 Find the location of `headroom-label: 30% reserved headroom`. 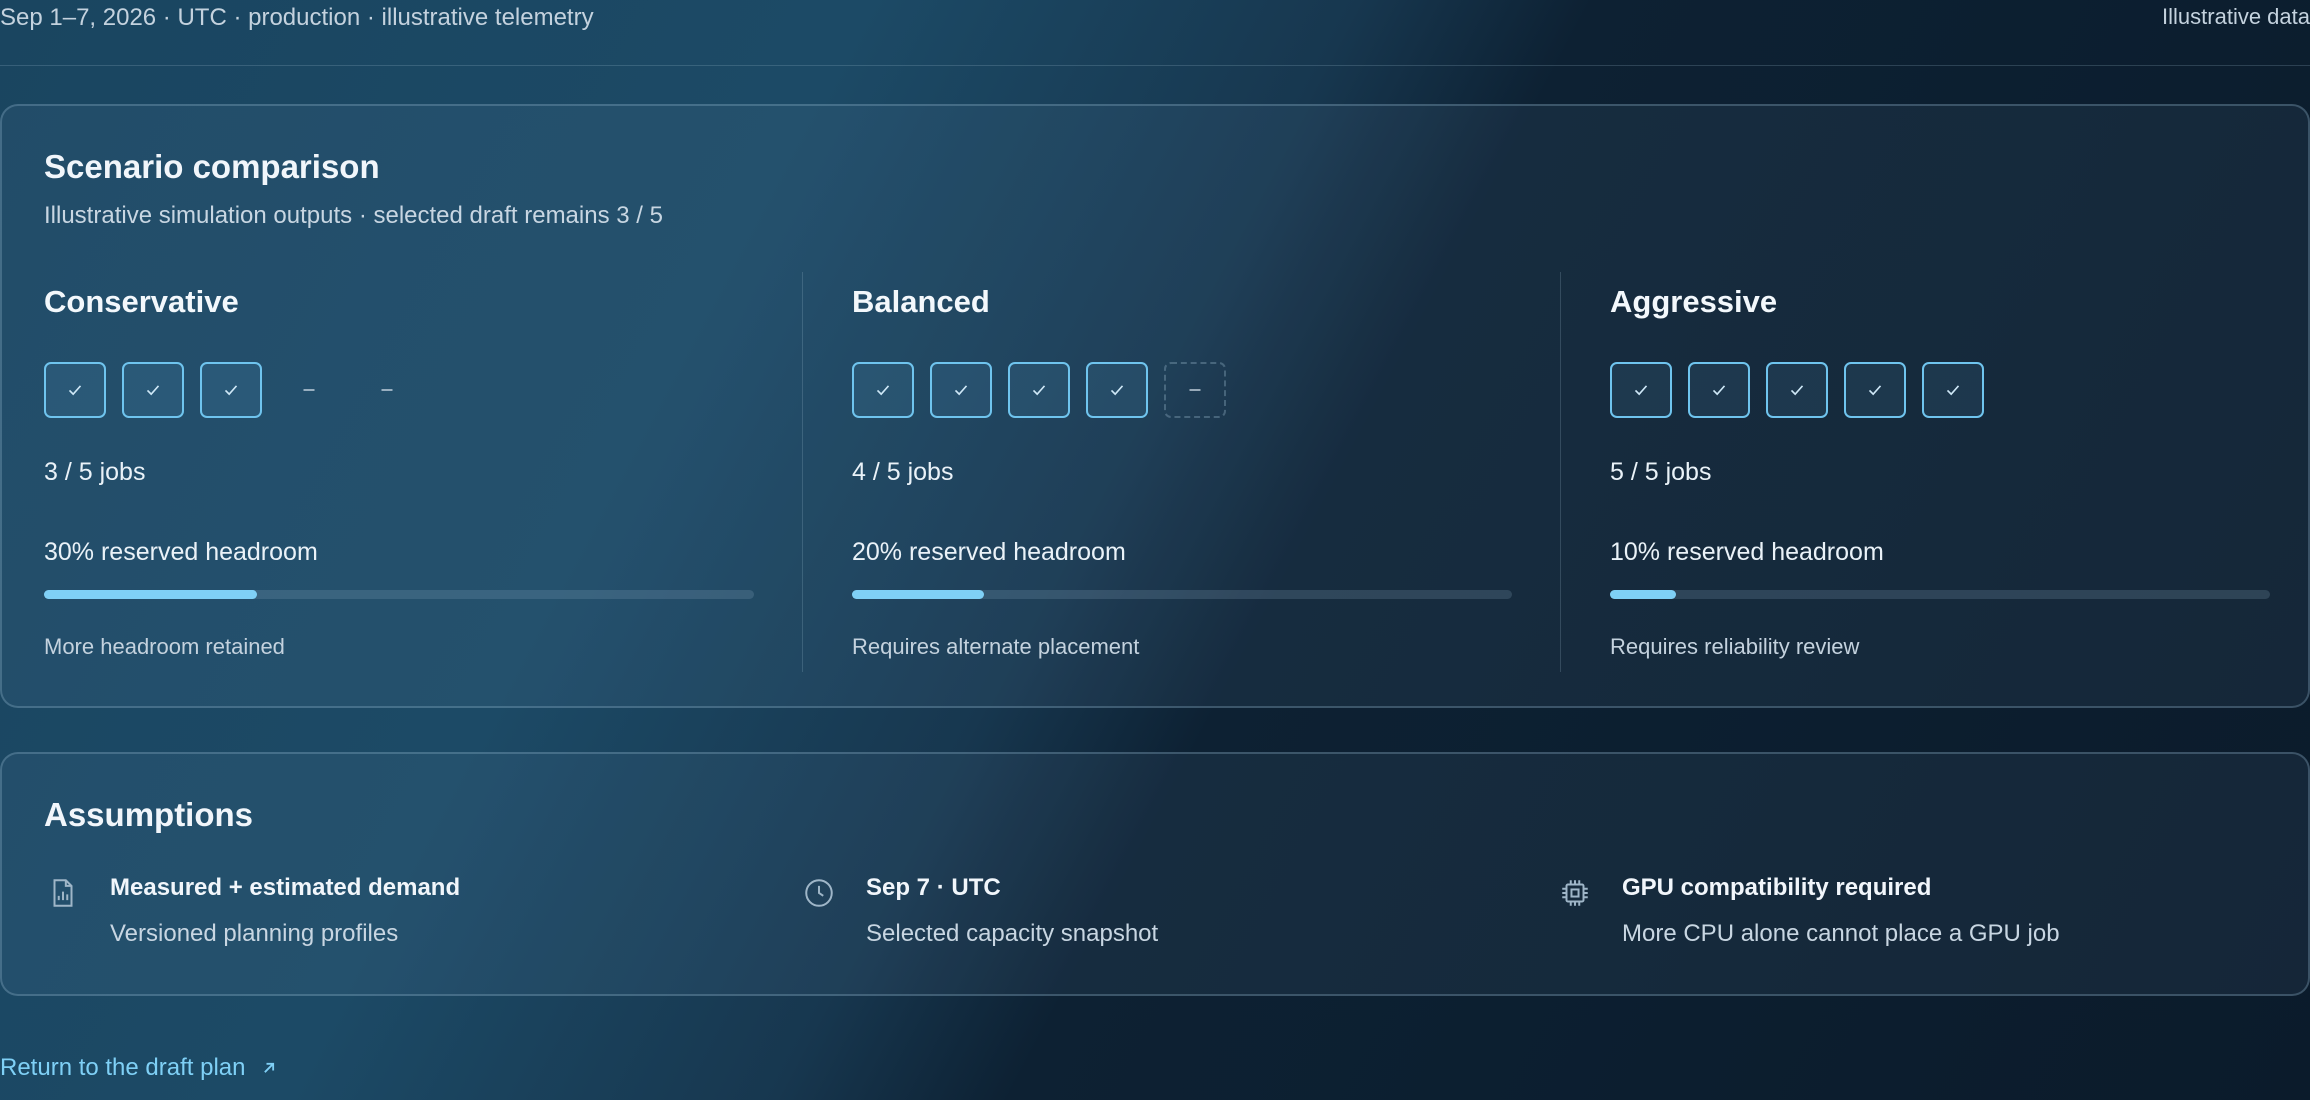

headroom-label: 30% reserved headroom is located at coordinates (181, 552).